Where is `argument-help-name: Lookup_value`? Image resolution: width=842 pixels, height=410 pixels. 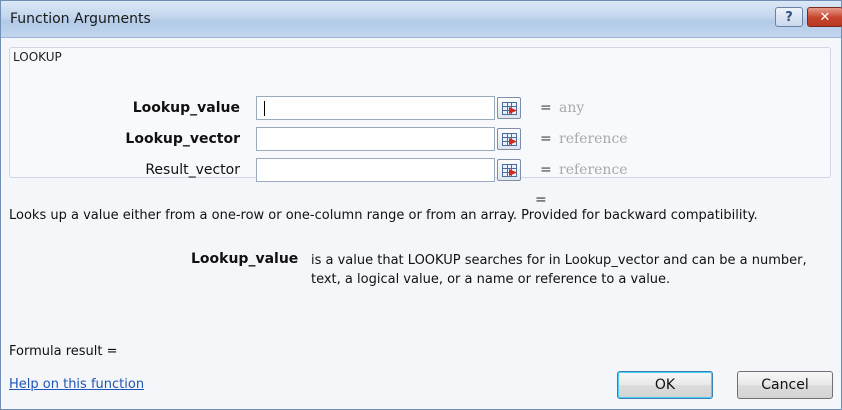 argument-help-name: Lookup_value is located at coordinates (245, 259).